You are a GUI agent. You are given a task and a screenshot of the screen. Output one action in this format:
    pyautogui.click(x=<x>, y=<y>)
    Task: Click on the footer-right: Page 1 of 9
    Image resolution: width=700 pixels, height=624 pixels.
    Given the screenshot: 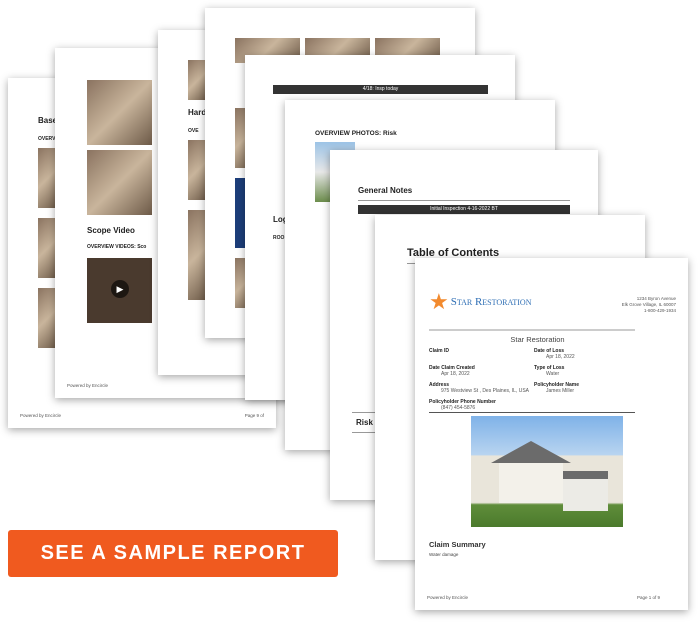 What is the action you would take?
    pyautogui.click(x=648, y=597)
    